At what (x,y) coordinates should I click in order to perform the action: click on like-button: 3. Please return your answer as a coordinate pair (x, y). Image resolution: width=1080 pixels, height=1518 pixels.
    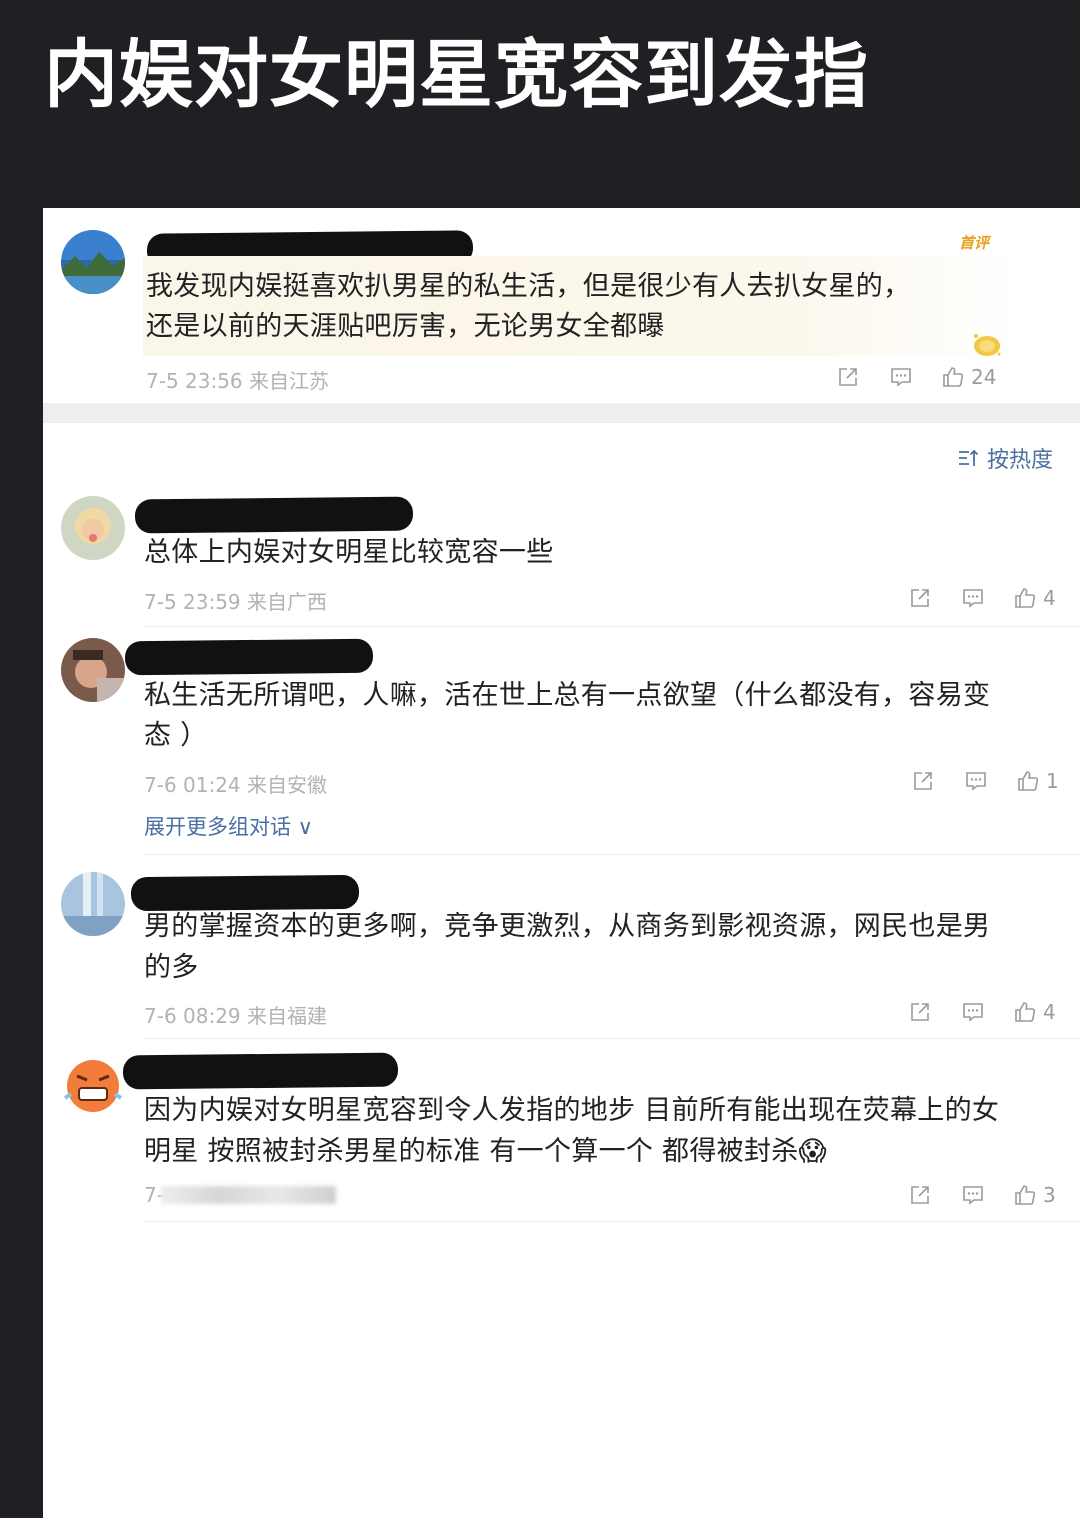
    Looking at the image, I should click on (1034, 1195).